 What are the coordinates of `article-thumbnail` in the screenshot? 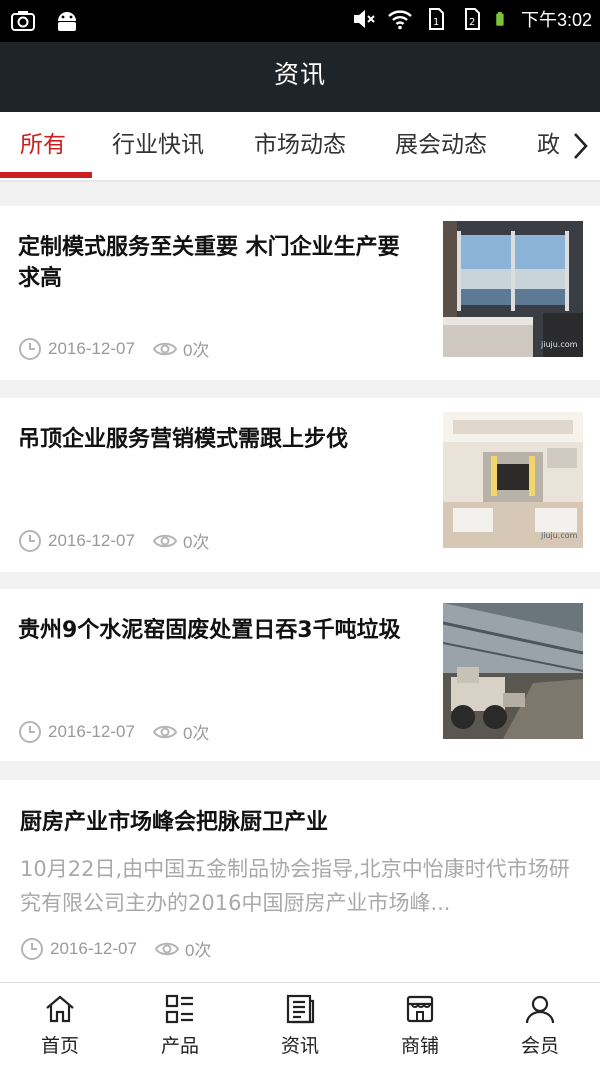 It's located at (513, 671).